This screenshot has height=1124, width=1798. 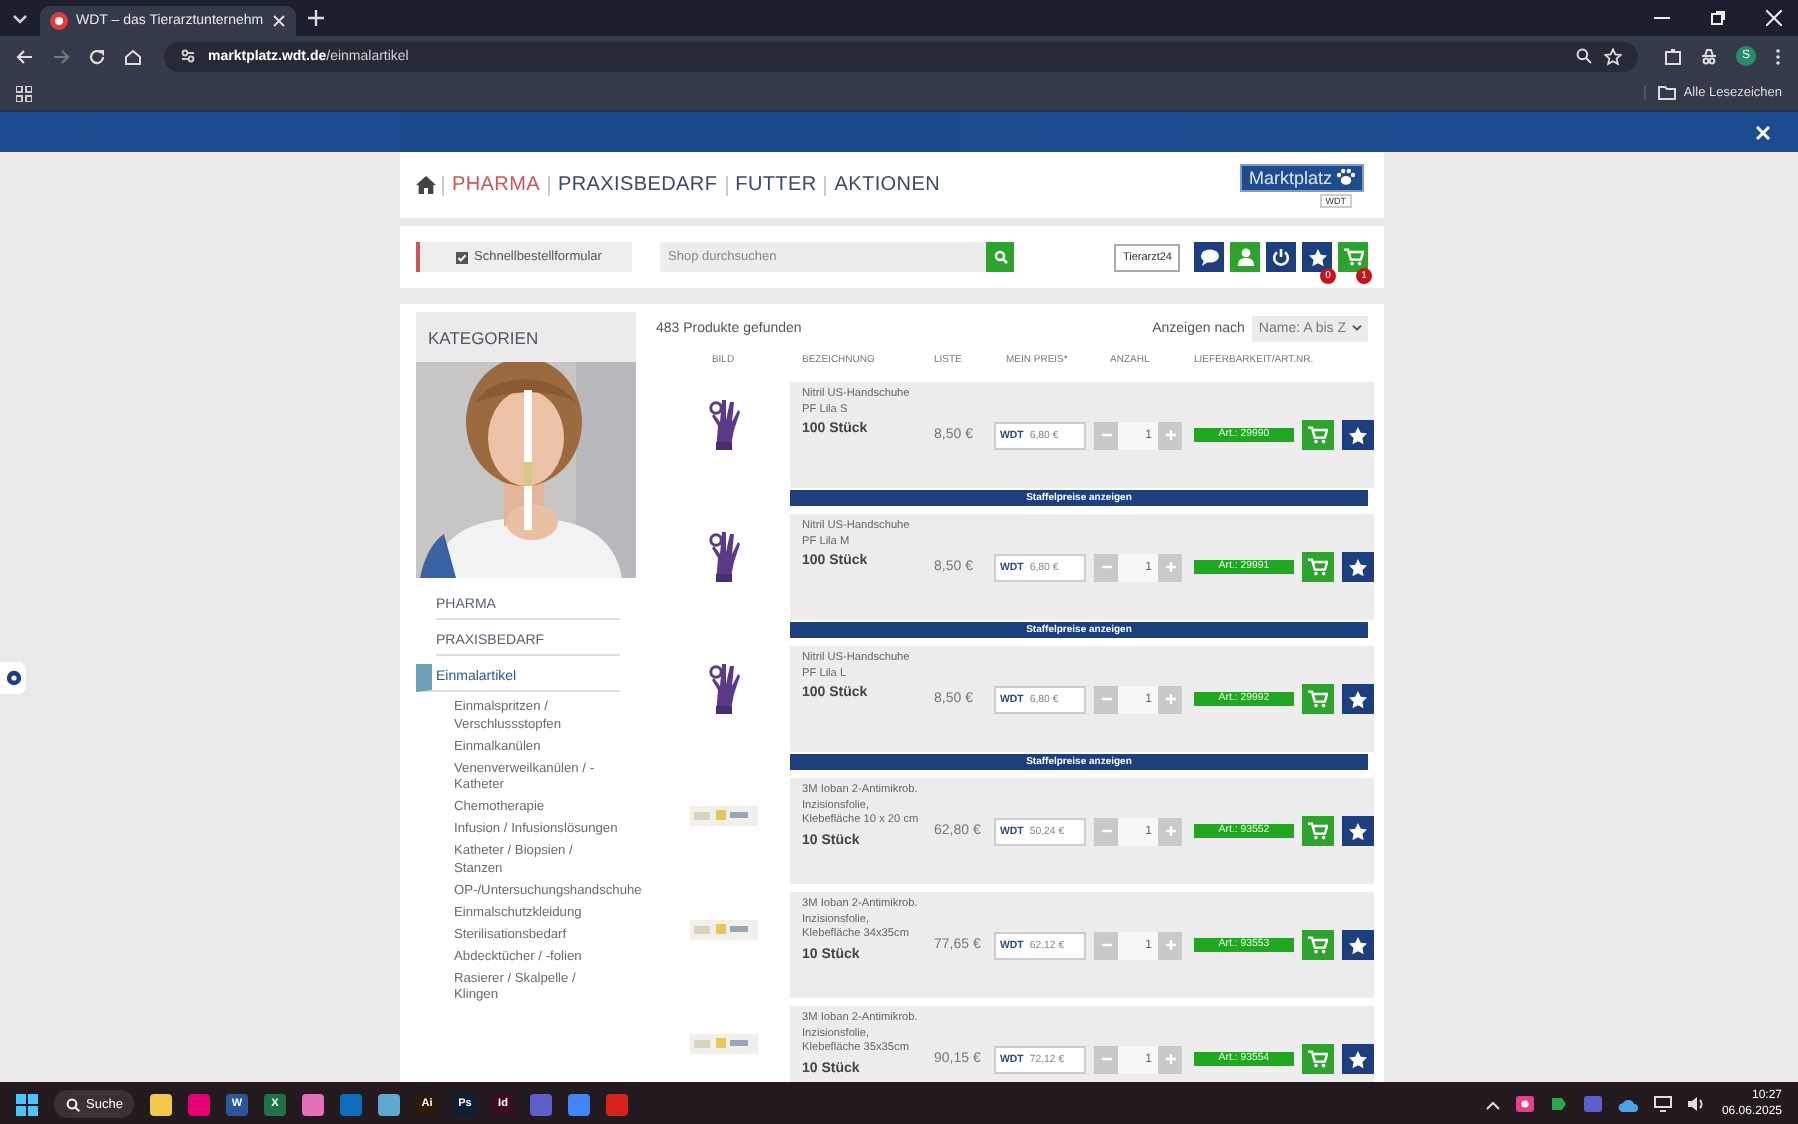 What do you see at coordinates (61, 56) in the screenshot?
I see `forward-icon` at bounding box center [61, 56].